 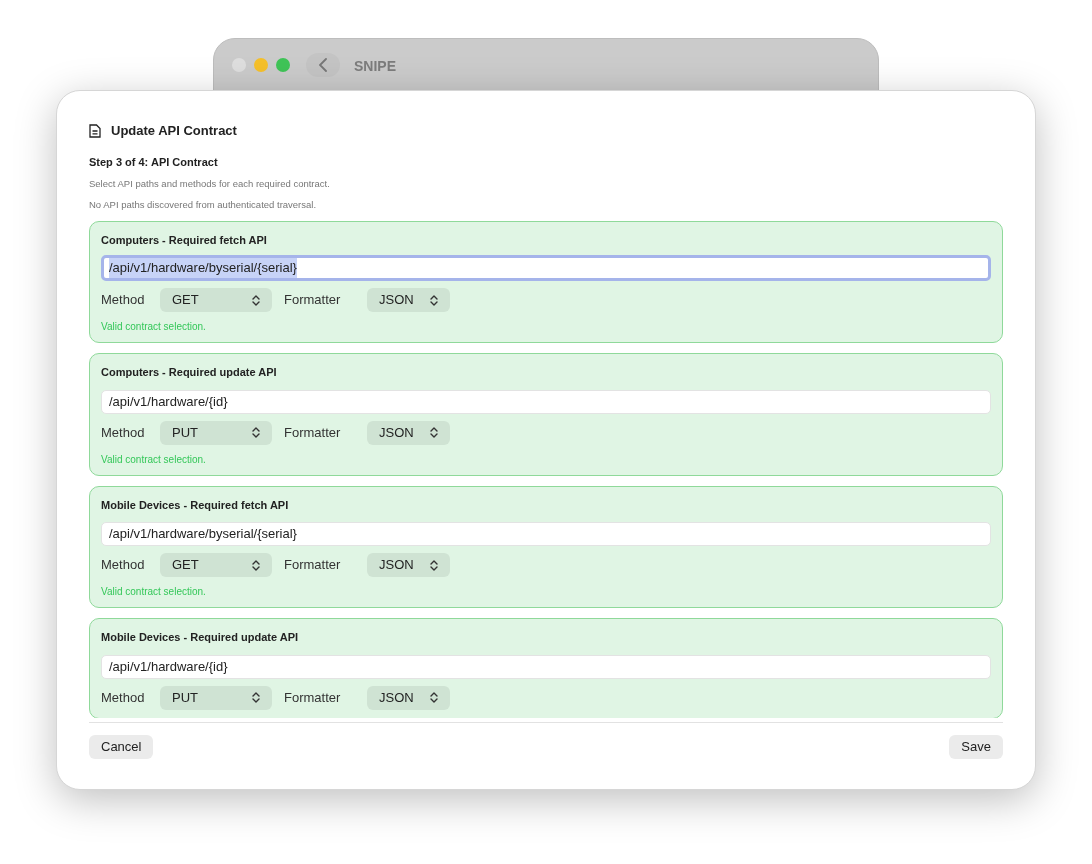 I want to click on back-button, so click(x=323, y=65).